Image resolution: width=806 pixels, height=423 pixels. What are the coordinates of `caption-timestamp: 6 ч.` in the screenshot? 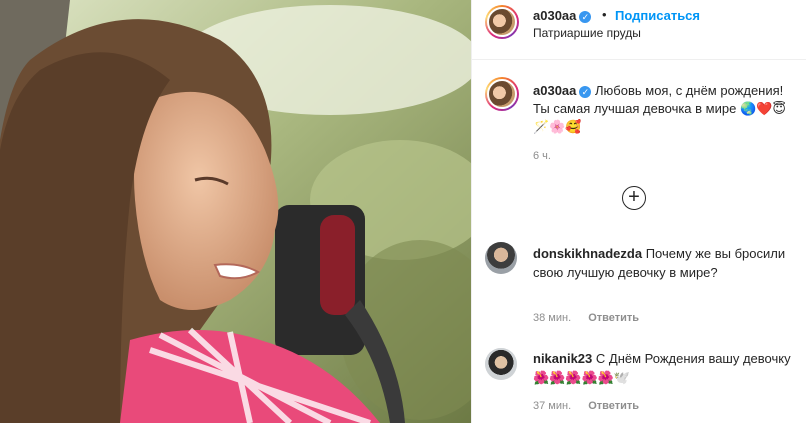 It's located at (542, 156).